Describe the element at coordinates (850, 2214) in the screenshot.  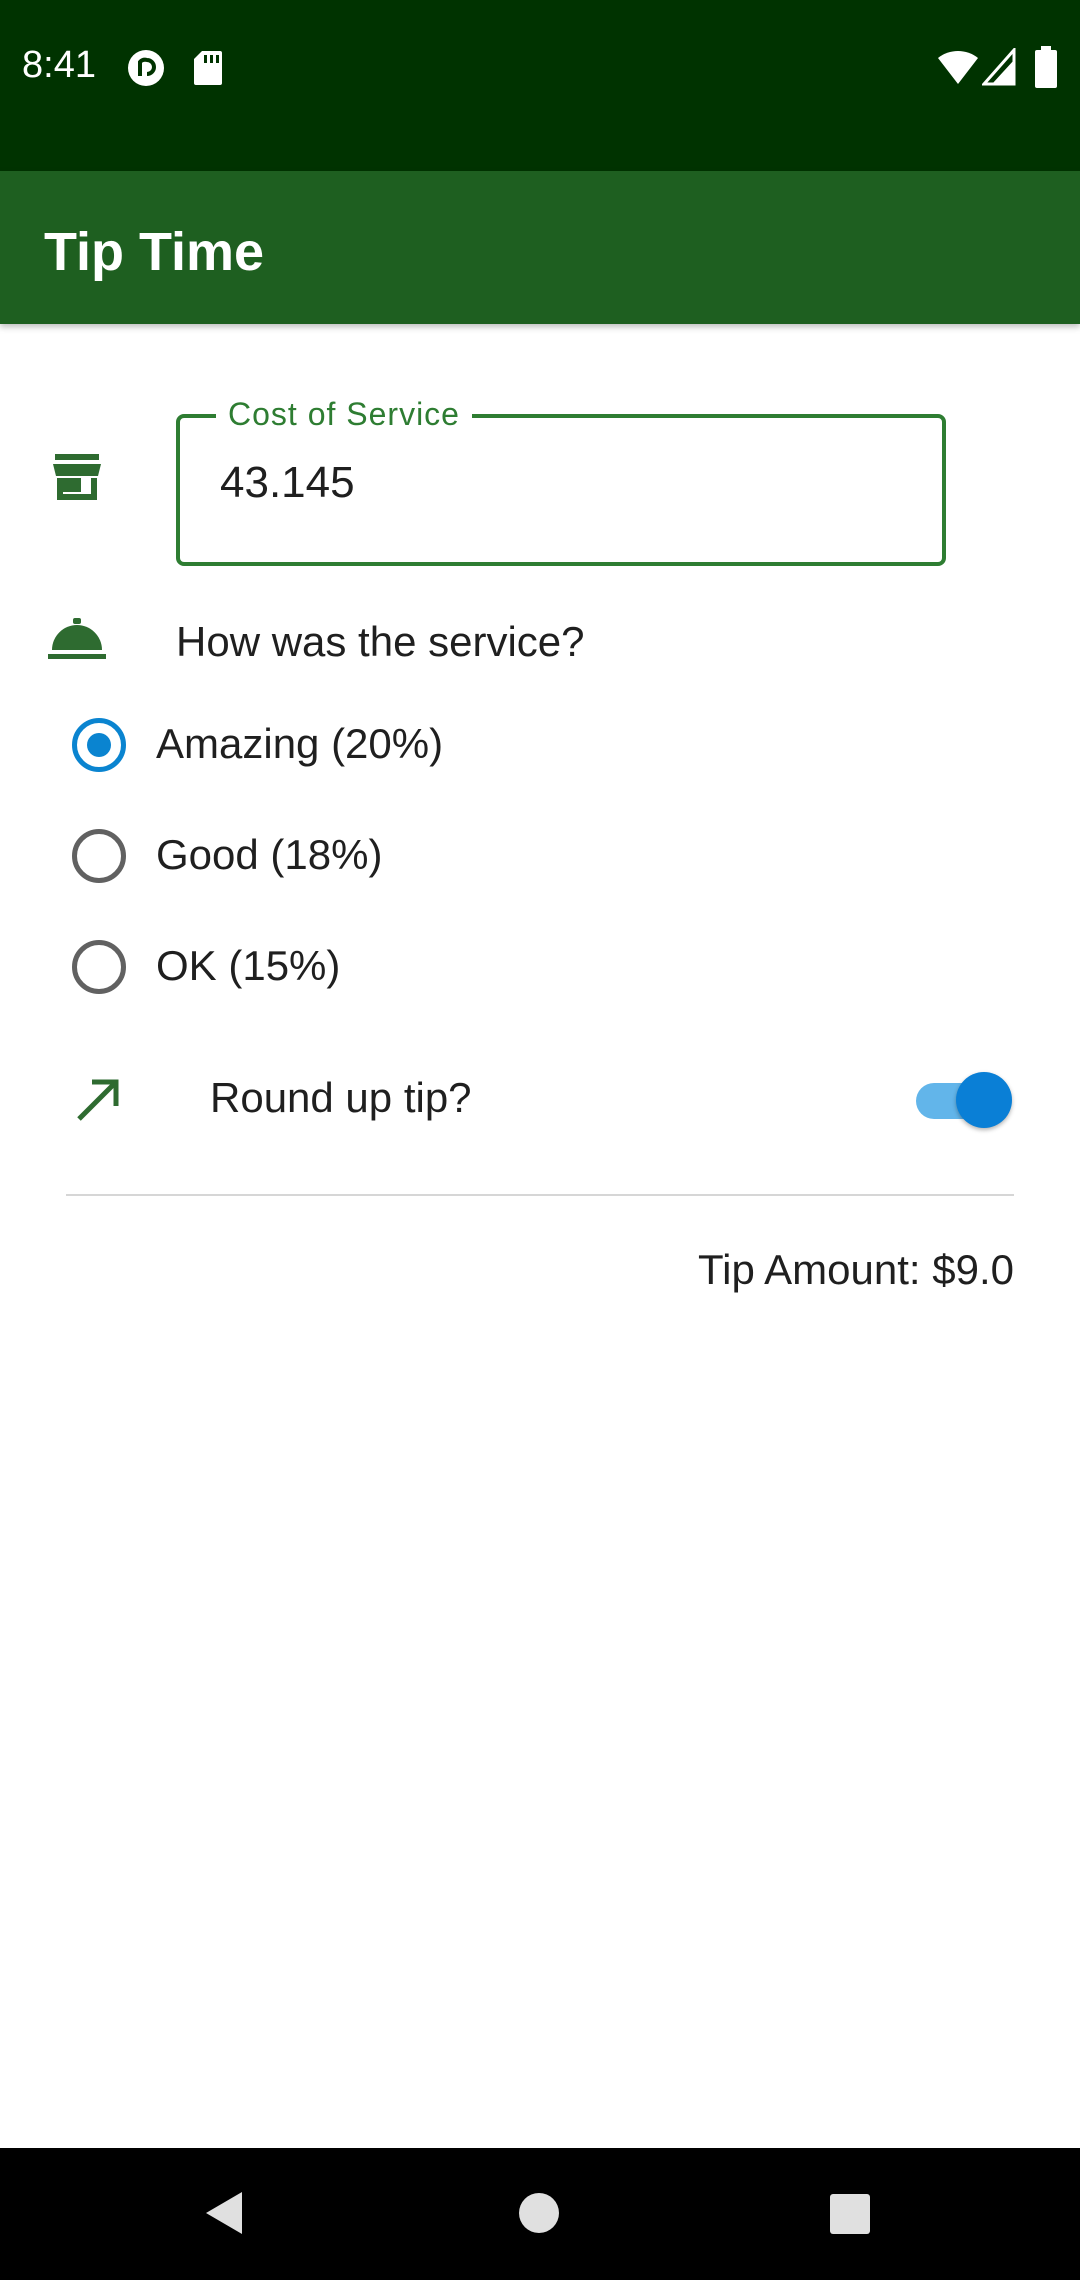
I see `recents-icon` at that location.